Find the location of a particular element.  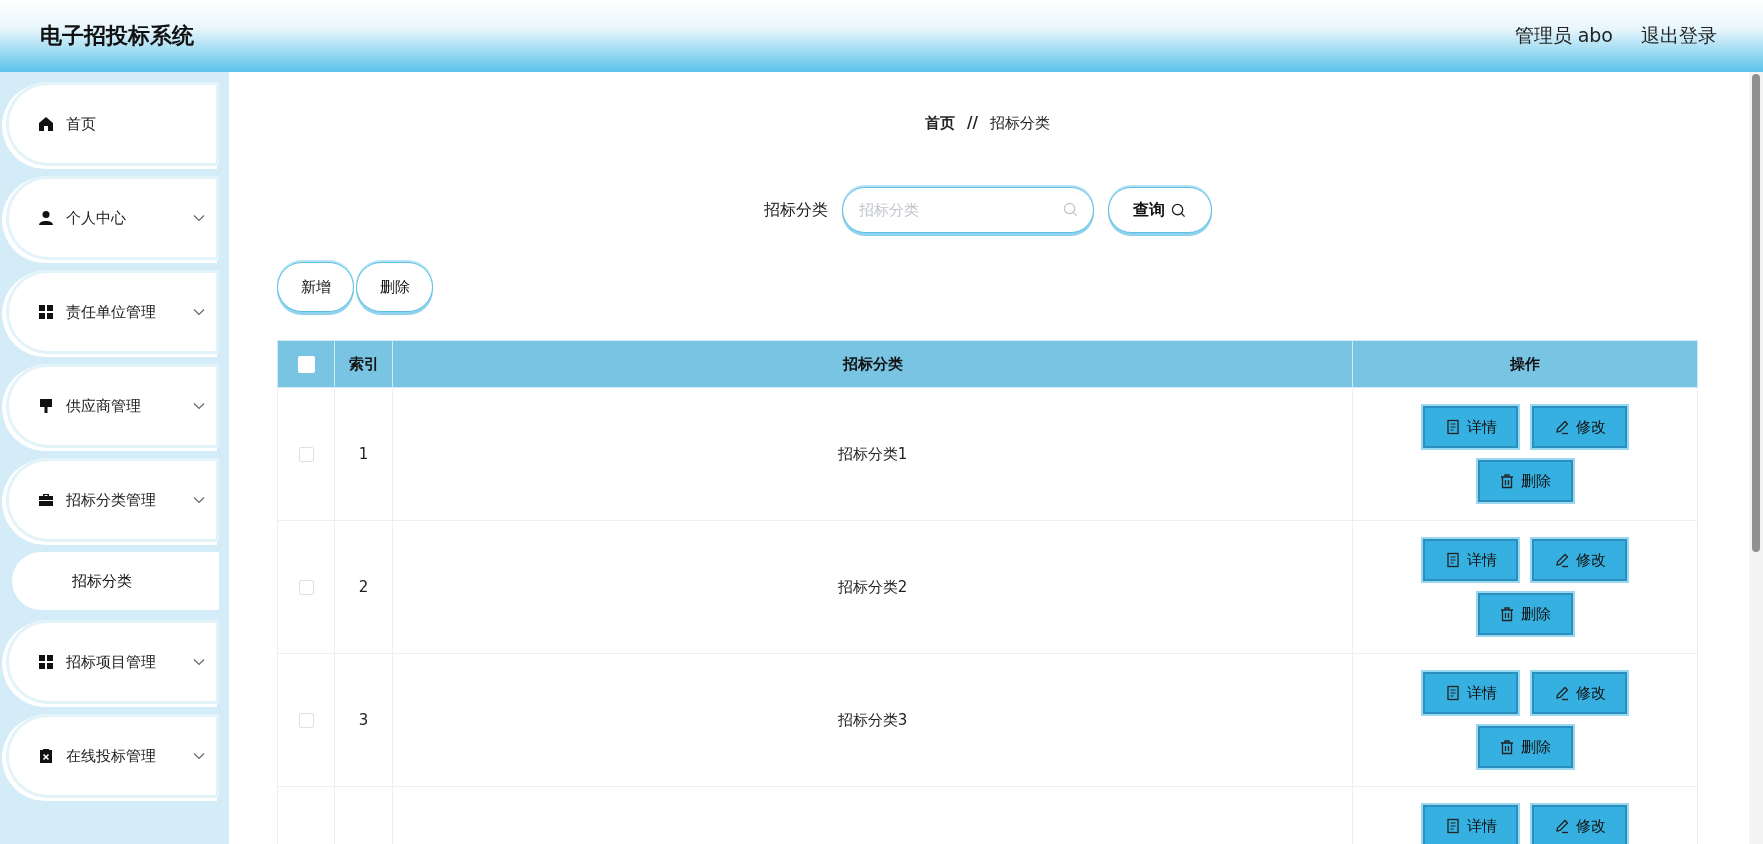

submenu-item: 招标分类 is located at coordinates (115, 581).